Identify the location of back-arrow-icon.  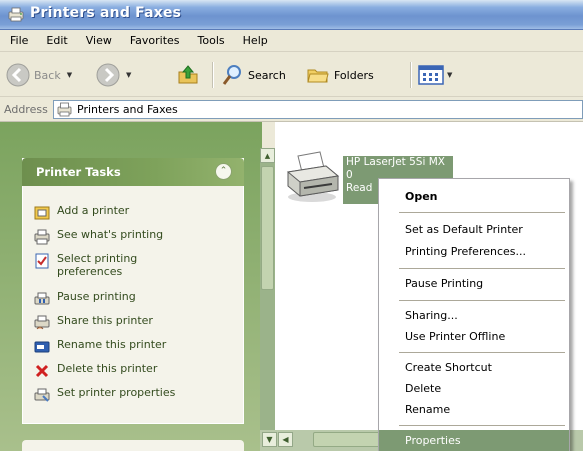
(18, 75).